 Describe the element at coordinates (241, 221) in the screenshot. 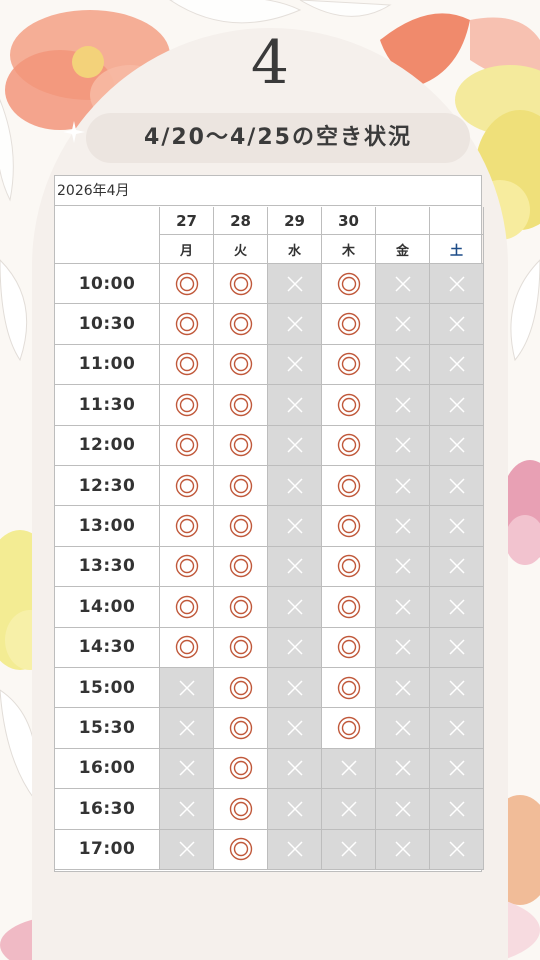

I see `date-header-cell: 28` at that location.